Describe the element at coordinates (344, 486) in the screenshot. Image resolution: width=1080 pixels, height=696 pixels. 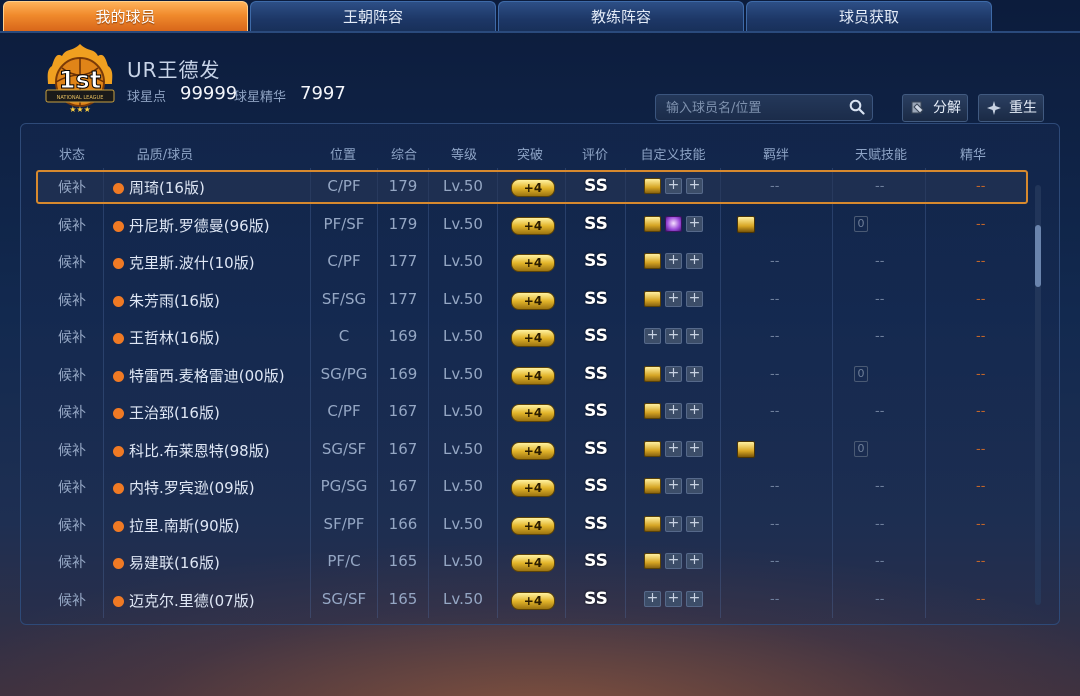
I see `row-position: PG/SG` at that location.